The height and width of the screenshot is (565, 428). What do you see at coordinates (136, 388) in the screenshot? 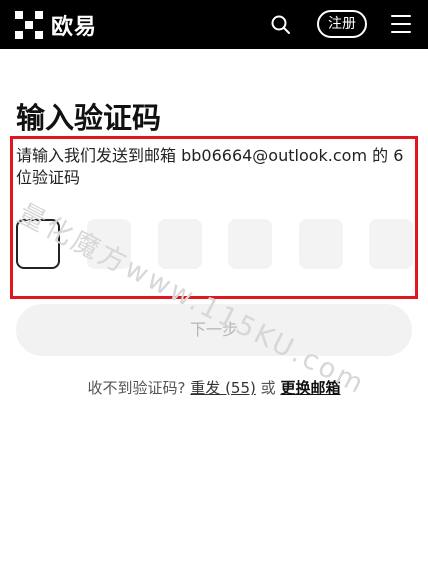
I see `no-code-text: 收不到验证码?` at bounding box center [136, 388].